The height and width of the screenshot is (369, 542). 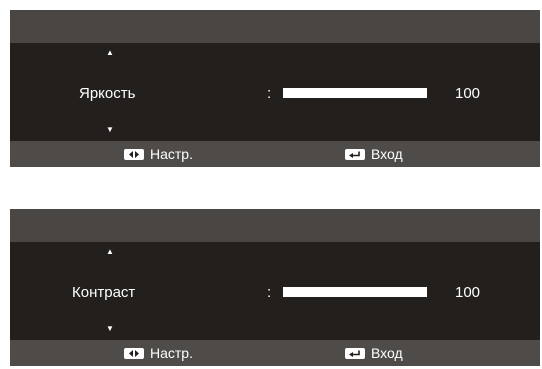 I want to click on brightness-label: Яркость, so click(x=107, y=93).